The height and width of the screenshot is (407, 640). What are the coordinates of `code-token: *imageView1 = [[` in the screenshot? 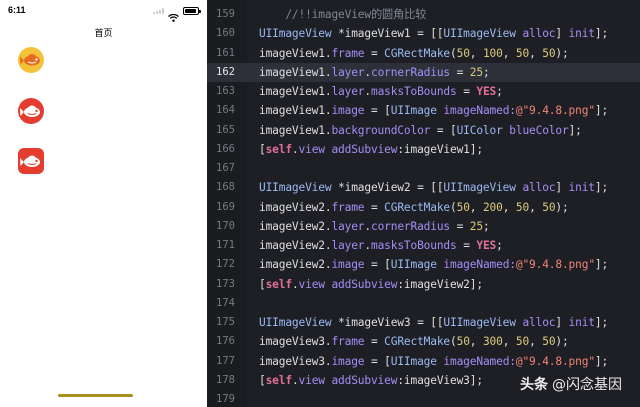 It's located at (387, 34).